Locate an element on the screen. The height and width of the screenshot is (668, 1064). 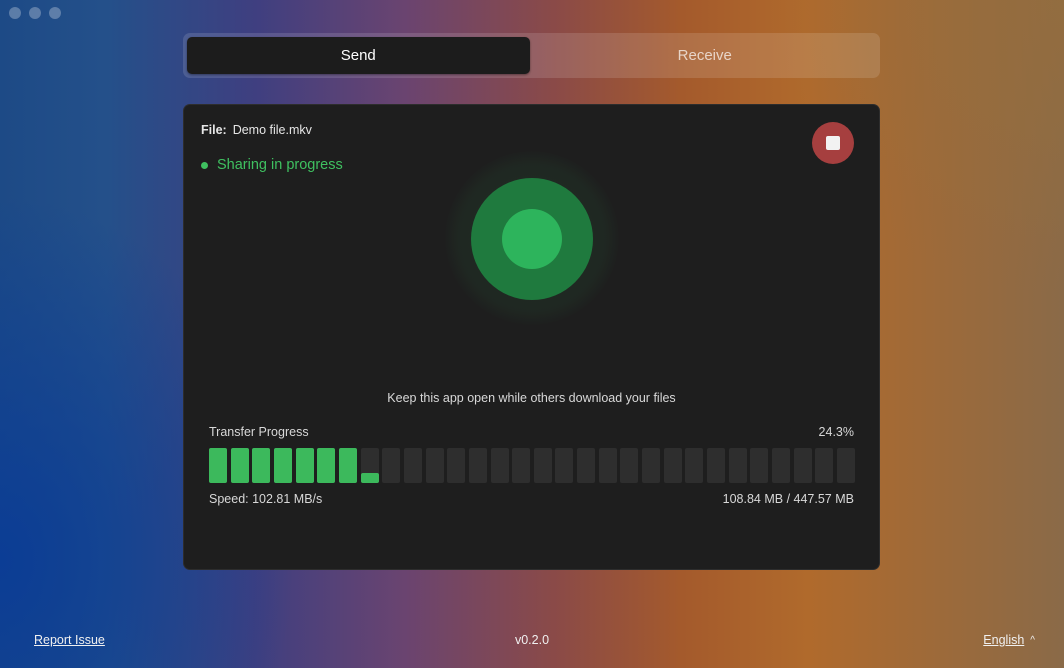
language-selector: English ^ is located at coordinates (1009, 640).